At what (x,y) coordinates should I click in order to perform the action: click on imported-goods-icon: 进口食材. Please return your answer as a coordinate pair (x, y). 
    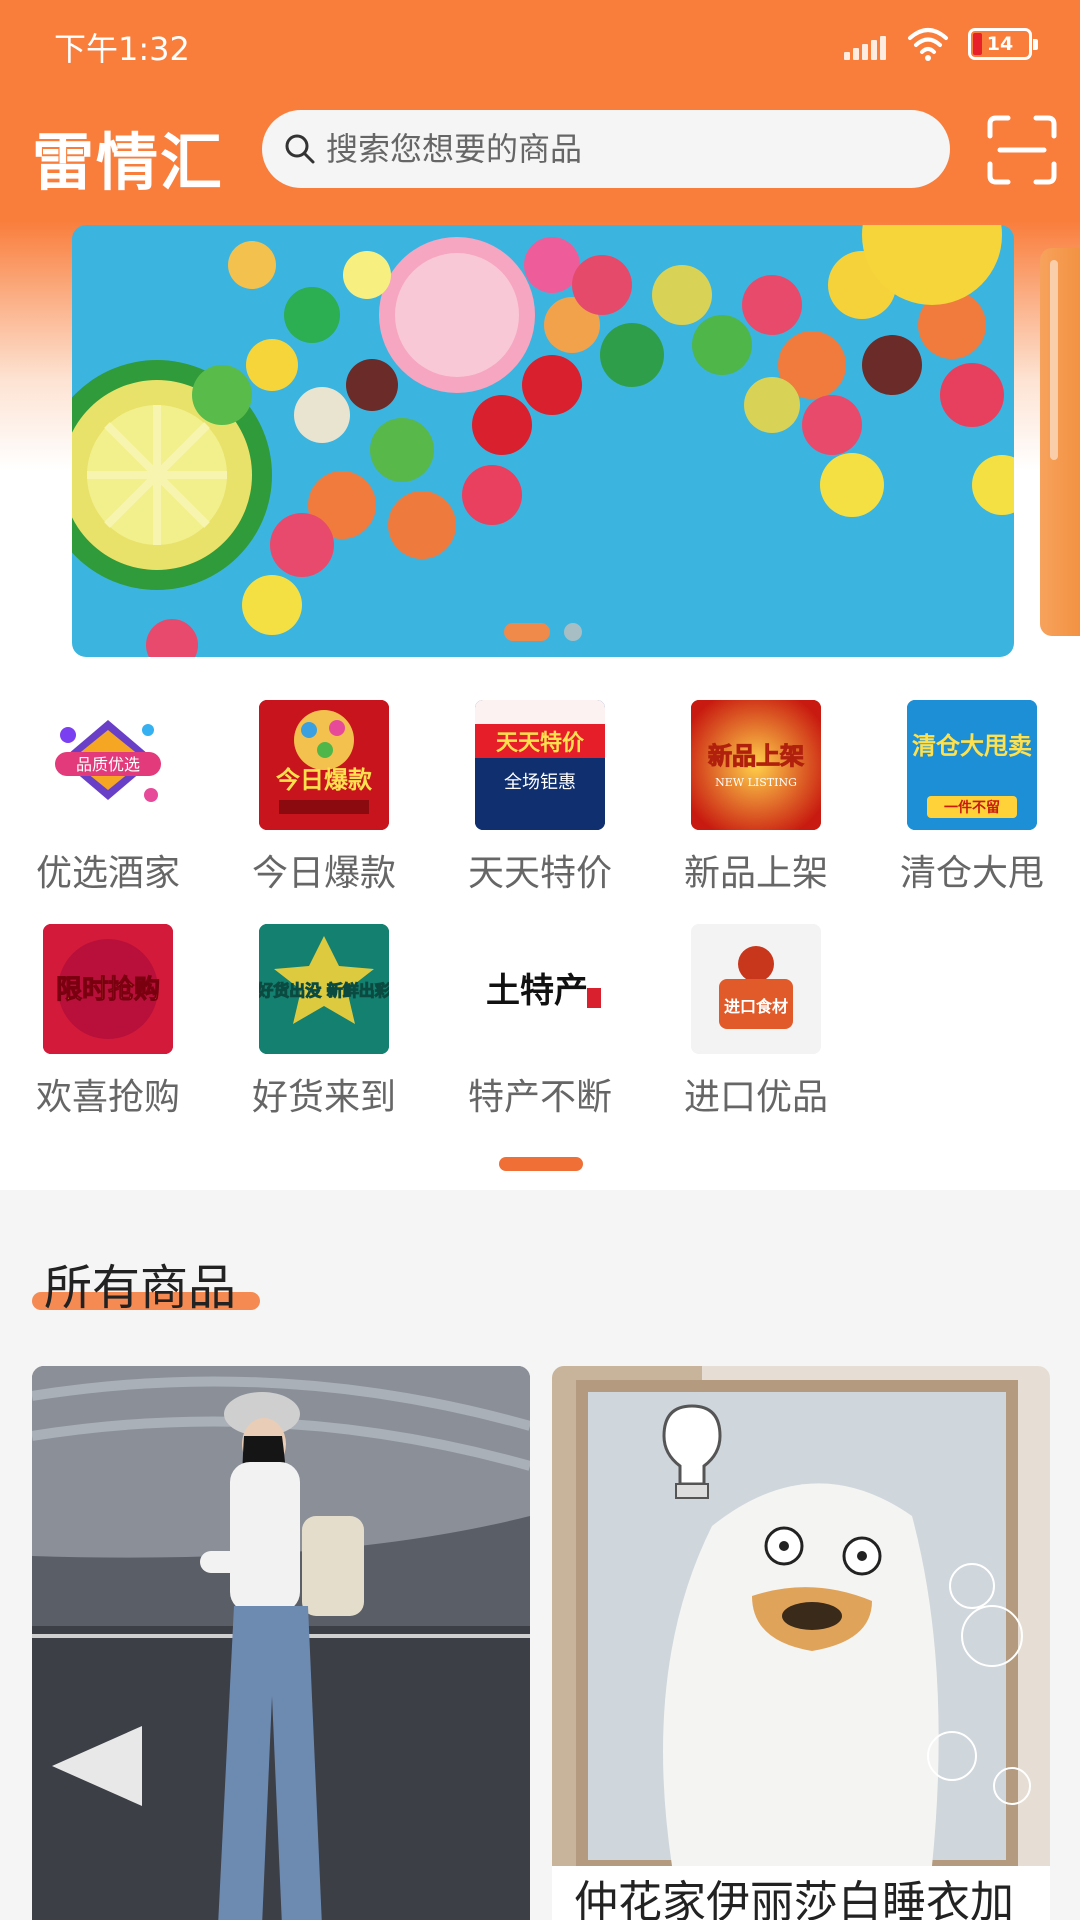
    Looking at the image, I should click on (756, 989).